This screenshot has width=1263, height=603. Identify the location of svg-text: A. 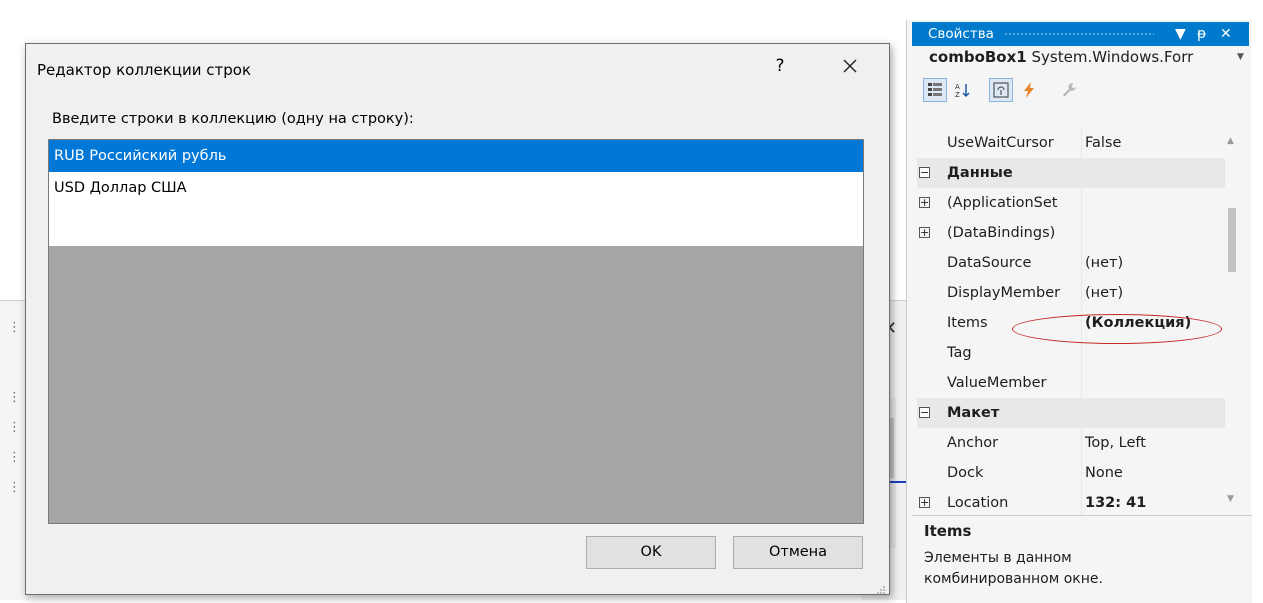
(957, 87).